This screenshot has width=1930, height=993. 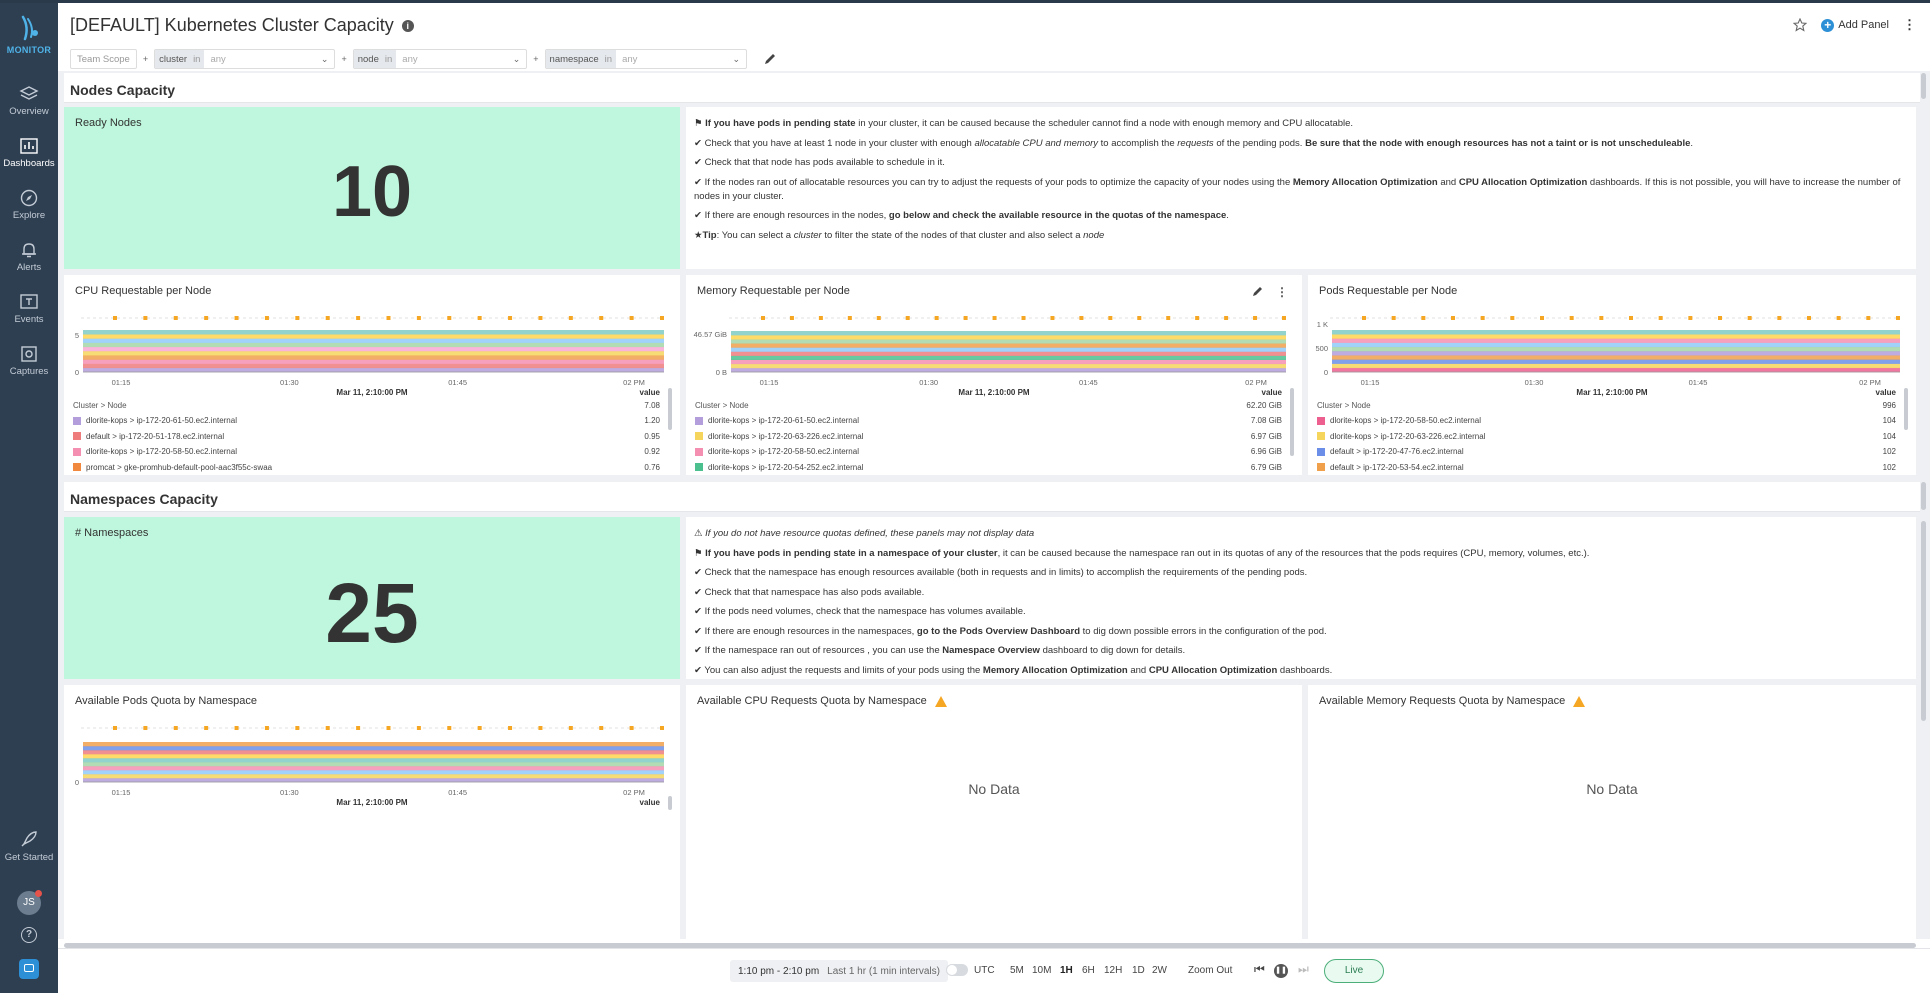 I want to click on scope-filter-node: node in any ⌄, so click(x=440, y=59).